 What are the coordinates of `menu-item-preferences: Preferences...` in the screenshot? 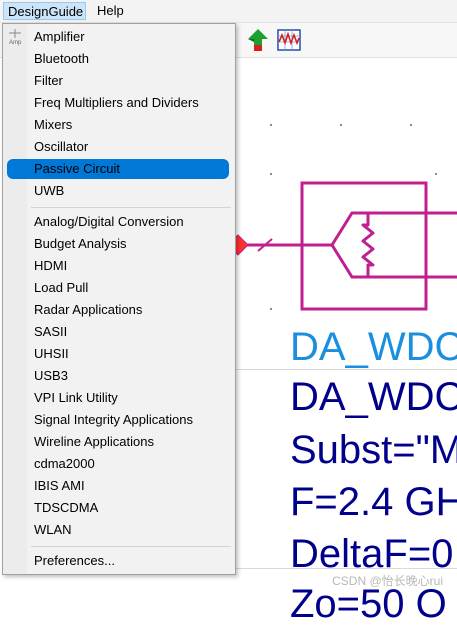 It's located at (118, 561).